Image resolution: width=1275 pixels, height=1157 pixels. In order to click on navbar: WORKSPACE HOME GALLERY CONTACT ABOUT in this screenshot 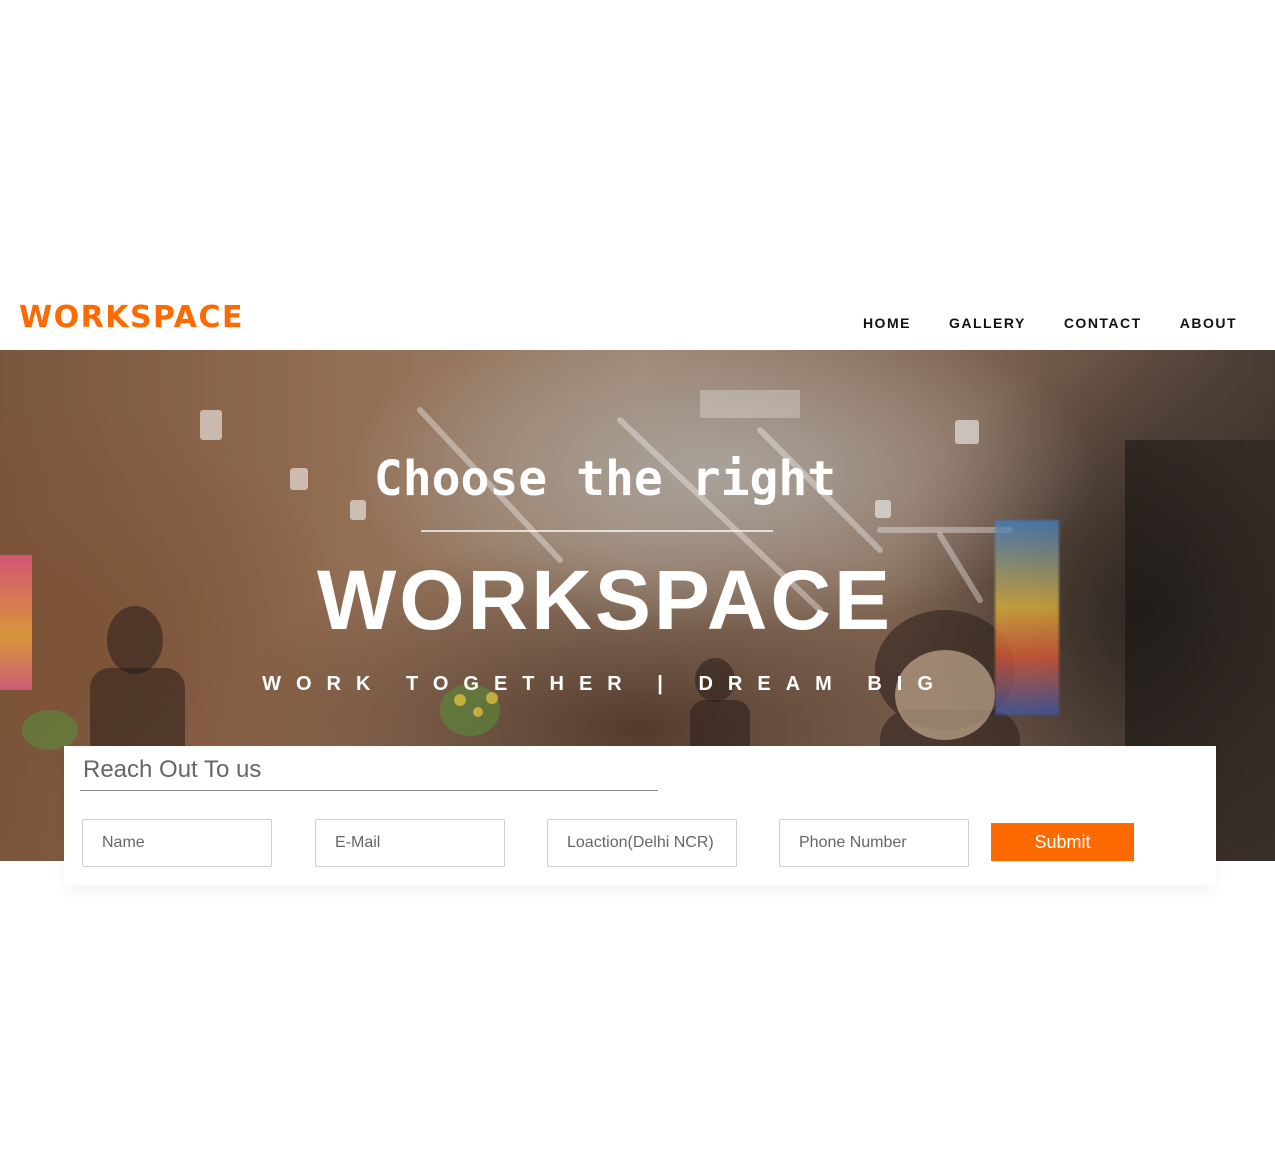, I will do `click(637, 320)`.